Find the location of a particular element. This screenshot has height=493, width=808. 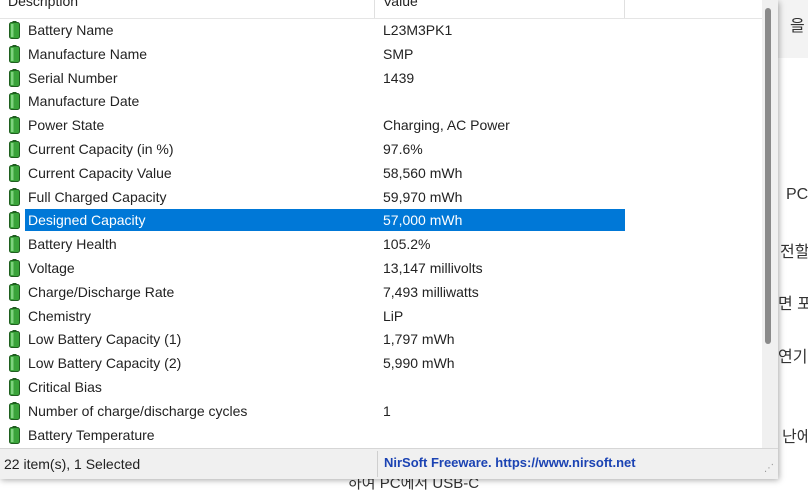

table-row: Low Battery Capacity (1) 1,797 mWh is located at coordinates (381, 339).